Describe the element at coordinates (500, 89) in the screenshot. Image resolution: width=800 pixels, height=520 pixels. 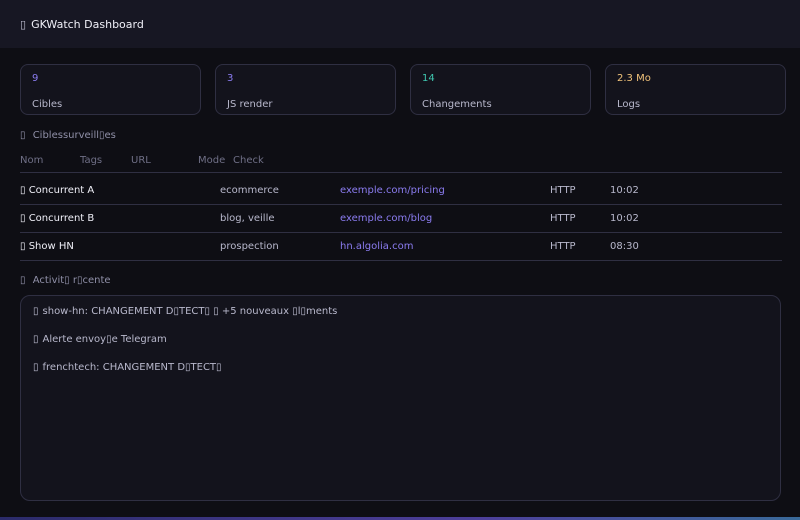
I see `stat-card-changements: 14 Changements` at that location.